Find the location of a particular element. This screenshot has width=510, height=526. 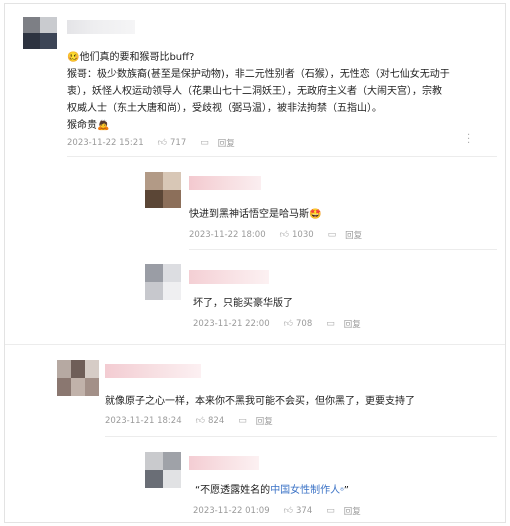

comment-meta: 2023-11-22 01:09 👍︎ 374 ▭ 回复 is located at coordinates (277, 511).